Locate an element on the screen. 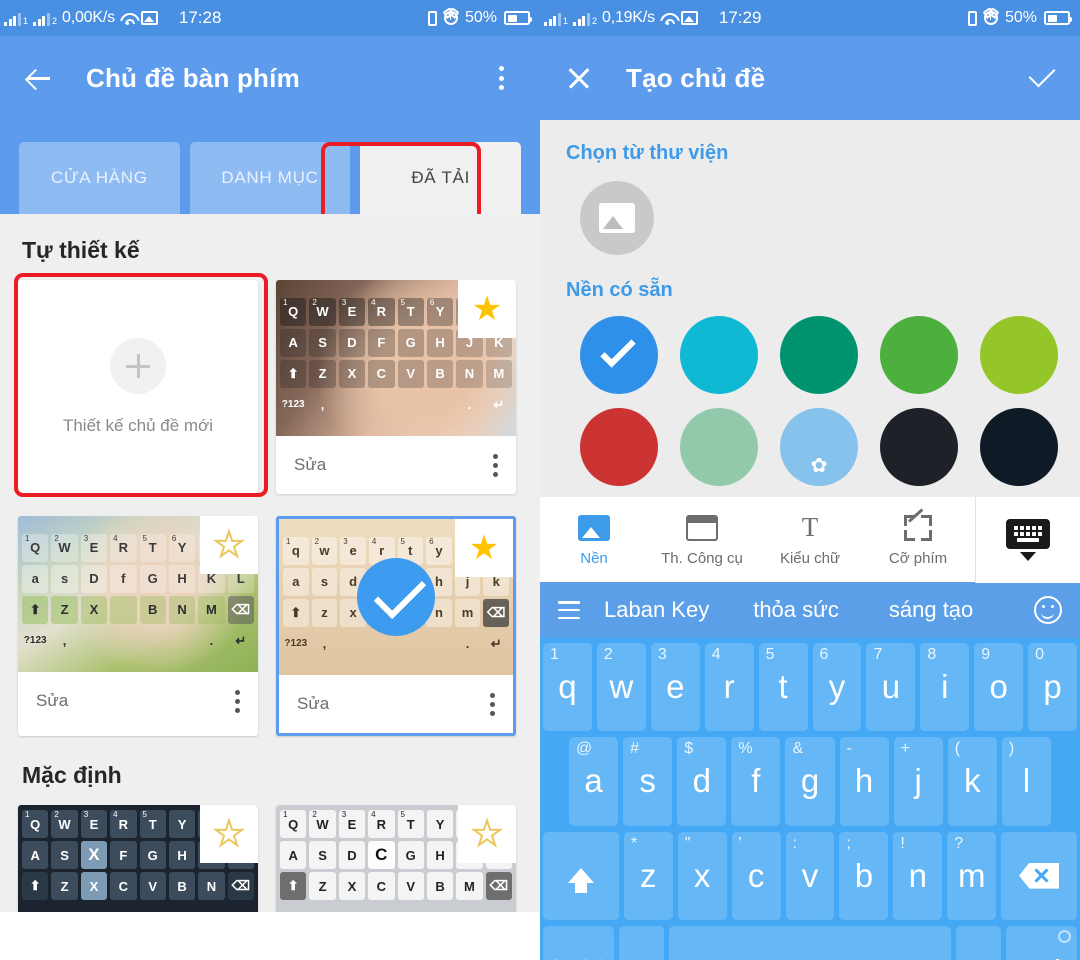 The width and height of the screenshot is (1080, 960). theme-thumbnail: 1Q 2W 3E 4R 5T 6Y 7U A S is located at coordinates (396, 358).